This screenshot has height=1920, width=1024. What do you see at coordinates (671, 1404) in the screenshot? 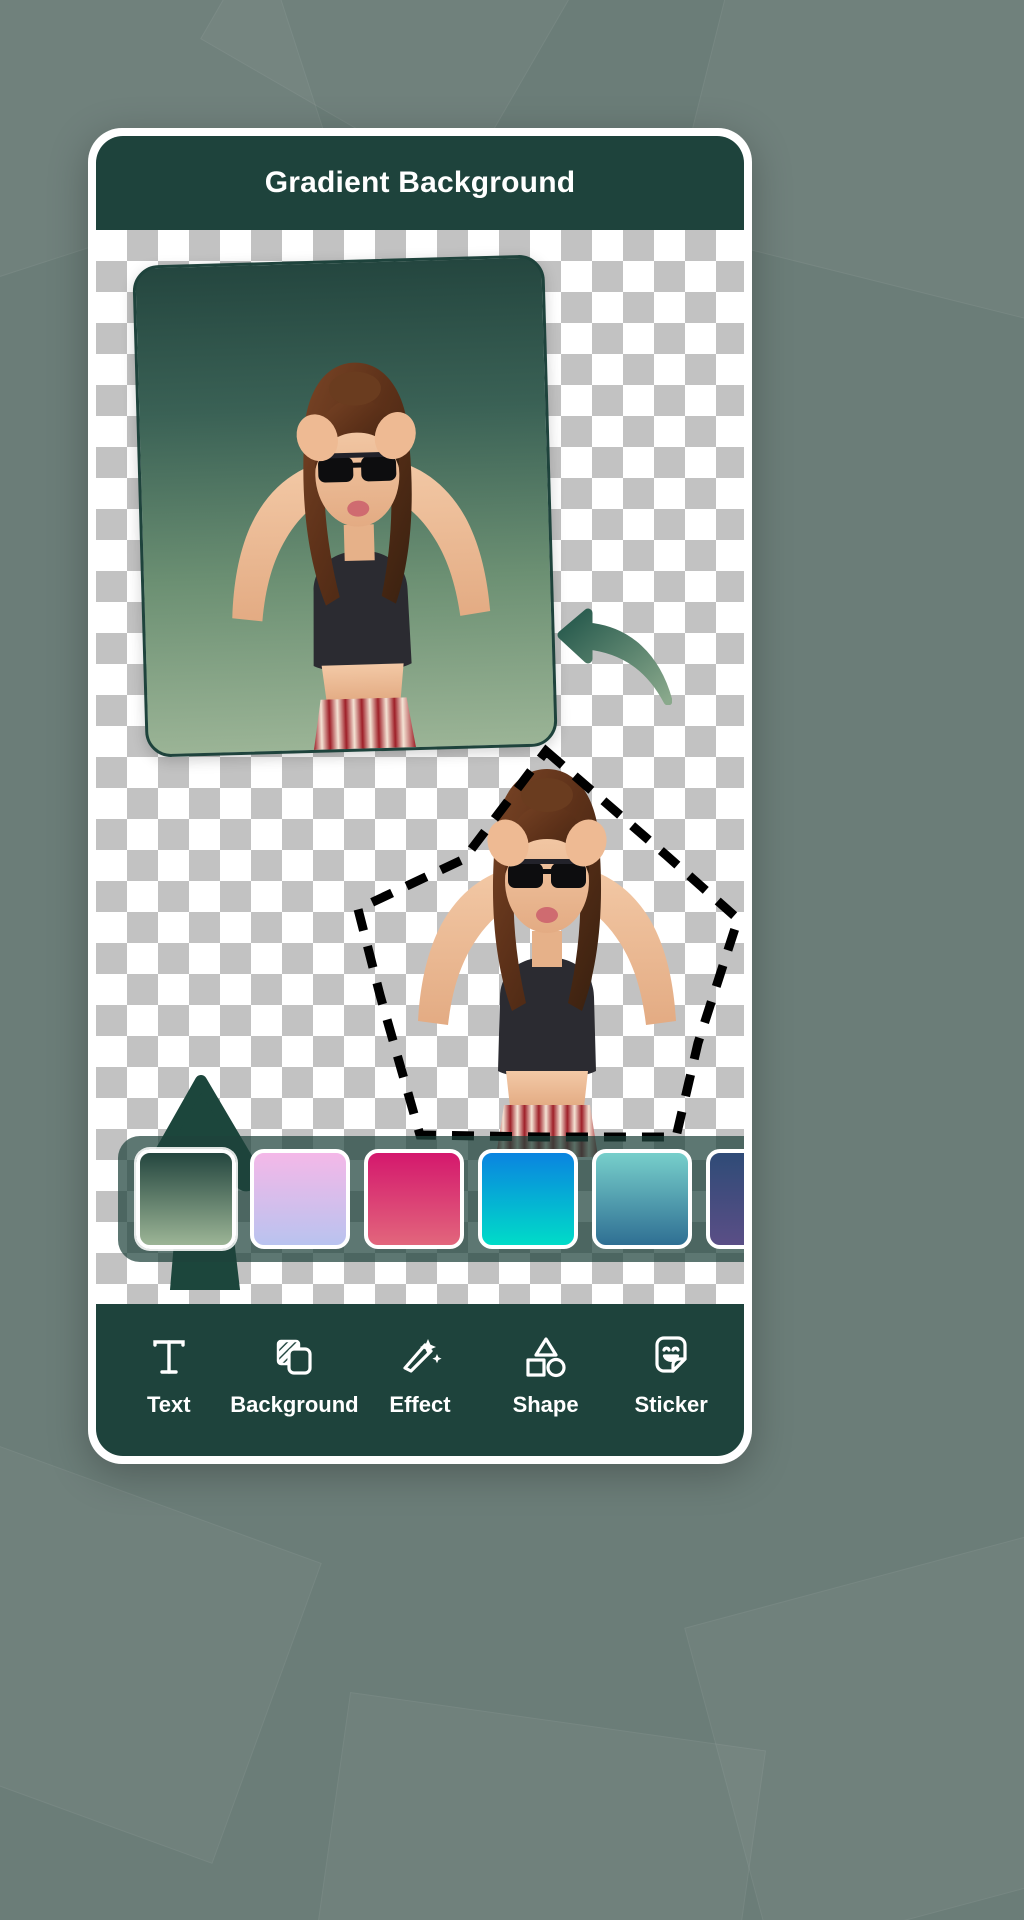
I see `nav-label-sticker: Sticker` at bounding box center [671, 1404].